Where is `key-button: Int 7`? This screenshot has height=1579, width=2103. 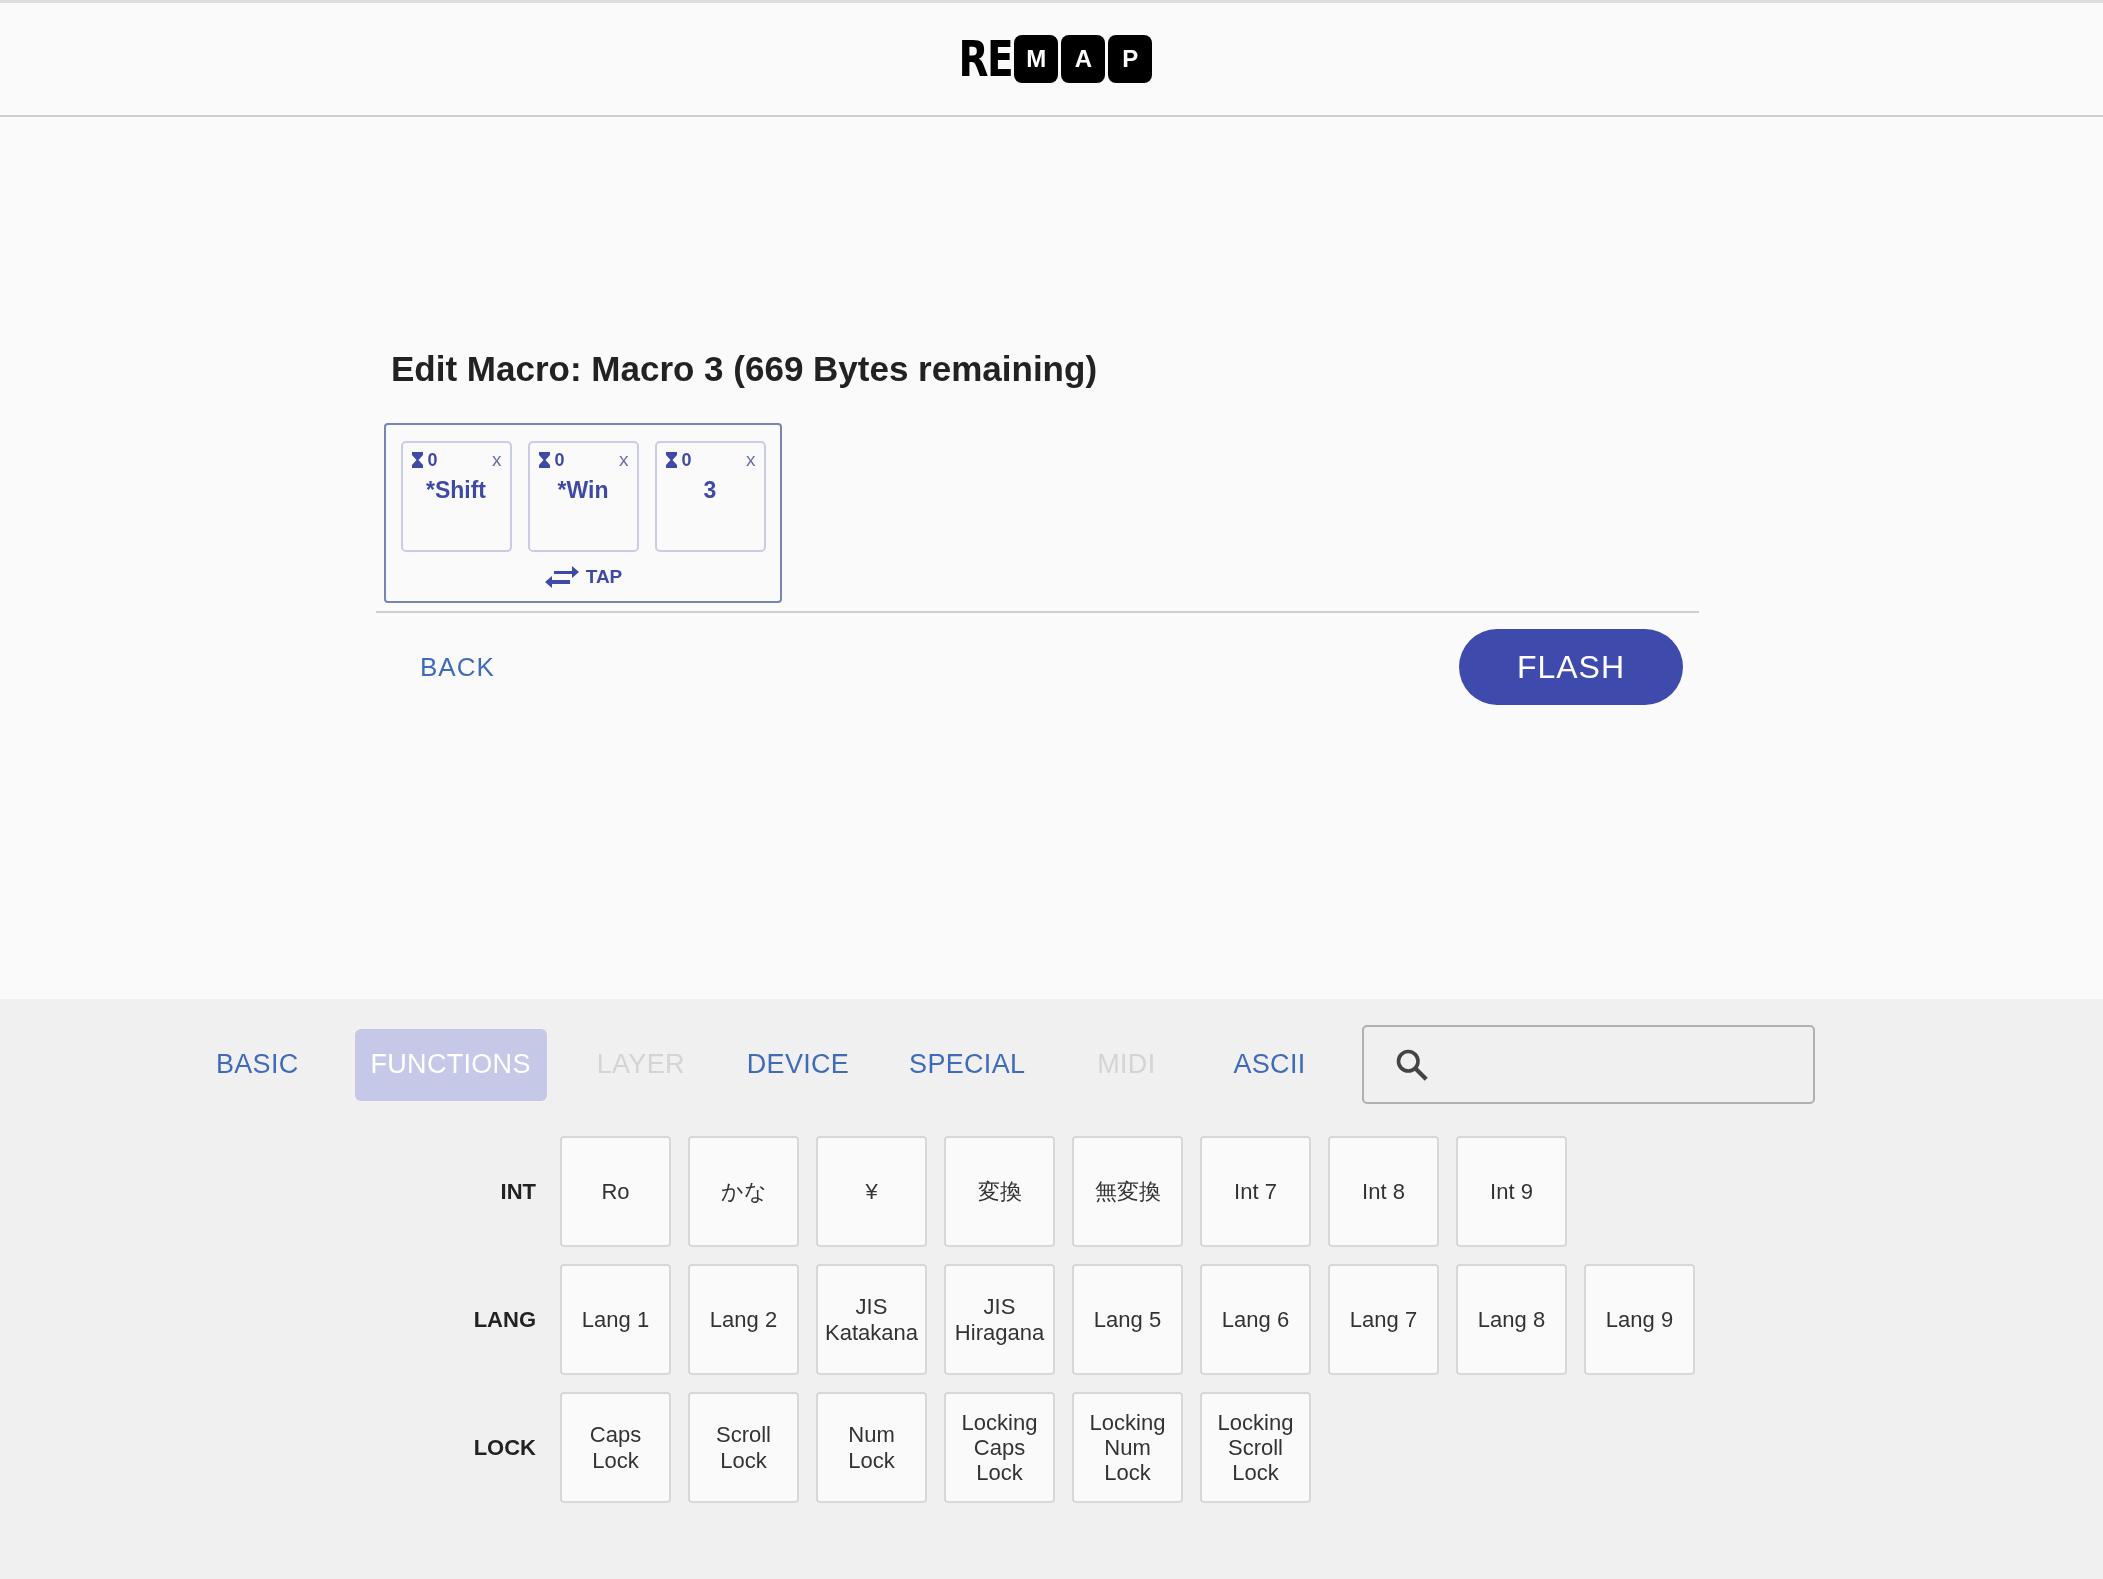
key-button: Int 7 is located at coordinates (1255, 1191).